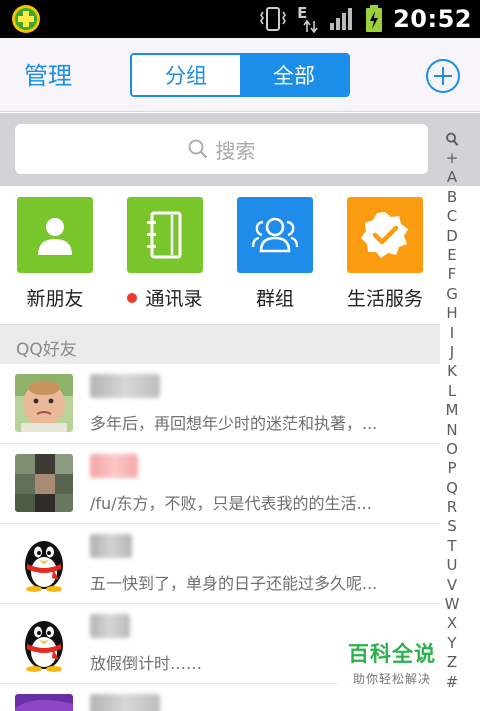 The width and height of the screenshot is (480, 711). What do you see at coordinates (384, 299) in the screenshot?
I see `shortcut-label: 生活服务` at bounding box center [384, 299].